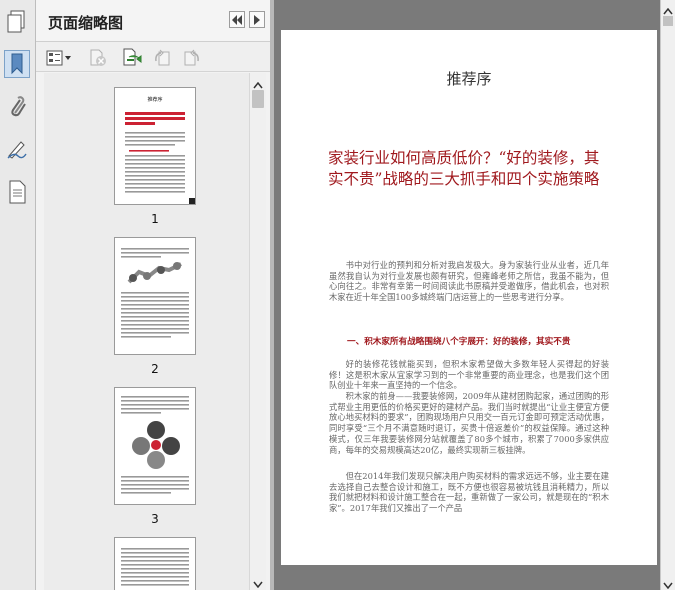 Image resolution: width=675 pixels, height=592 pixels. What do you see at coordinates (98, 58) in the screenshot?
I see `delete-page-icon` at bounding box center [98, 58].